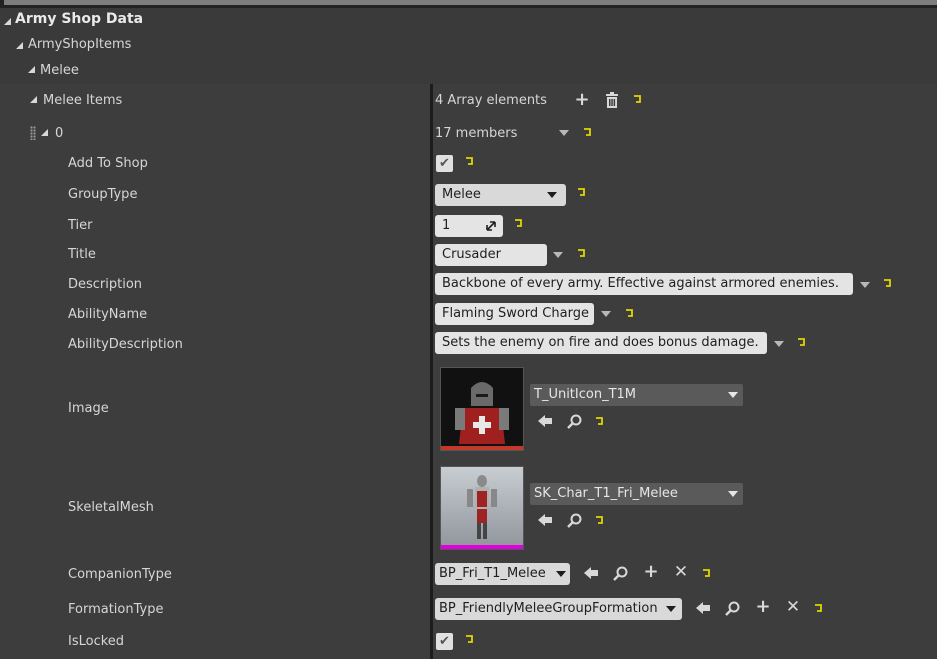  What do you see at coordinates (461, 194) in the screenshot?
I see `group-type-value: Melee` at bounding box center [461, 194].